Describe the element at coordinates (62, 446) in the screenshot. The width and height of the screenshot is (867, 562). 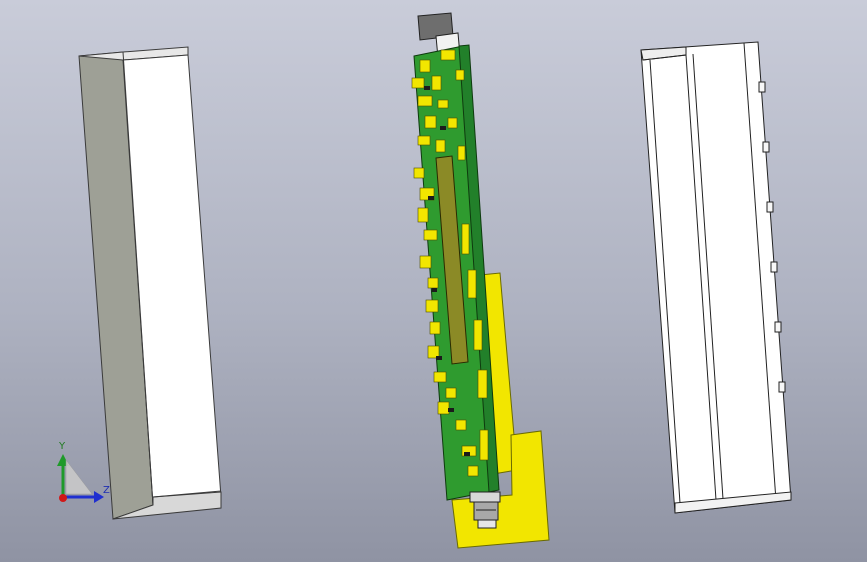
I see `y-axis-label: Y` at that location.